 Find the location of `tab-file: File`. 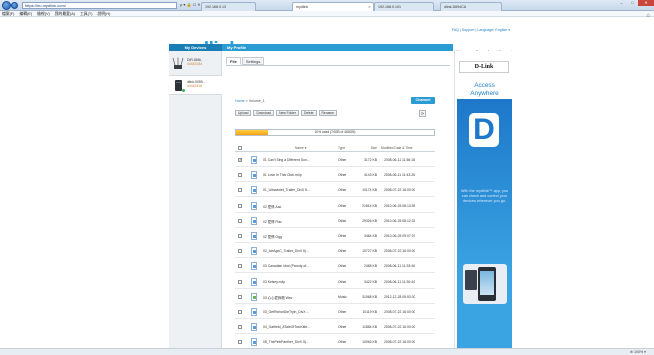

tab-file: File is located at coordinates (233, 61).